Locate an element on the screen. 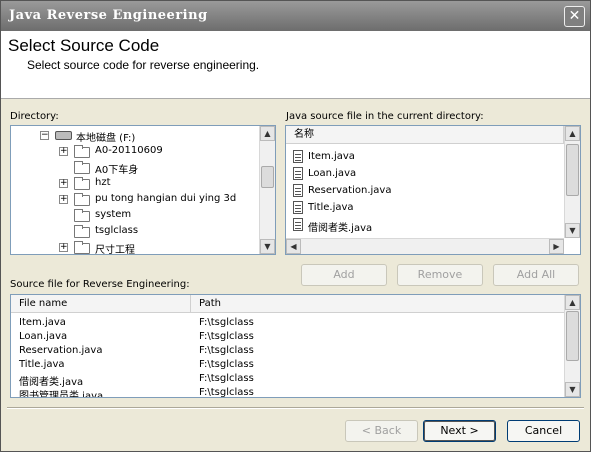 This screenshot has width=591, height=452. tree-item-label: A0下车身 is located at coordinates (117, 170).